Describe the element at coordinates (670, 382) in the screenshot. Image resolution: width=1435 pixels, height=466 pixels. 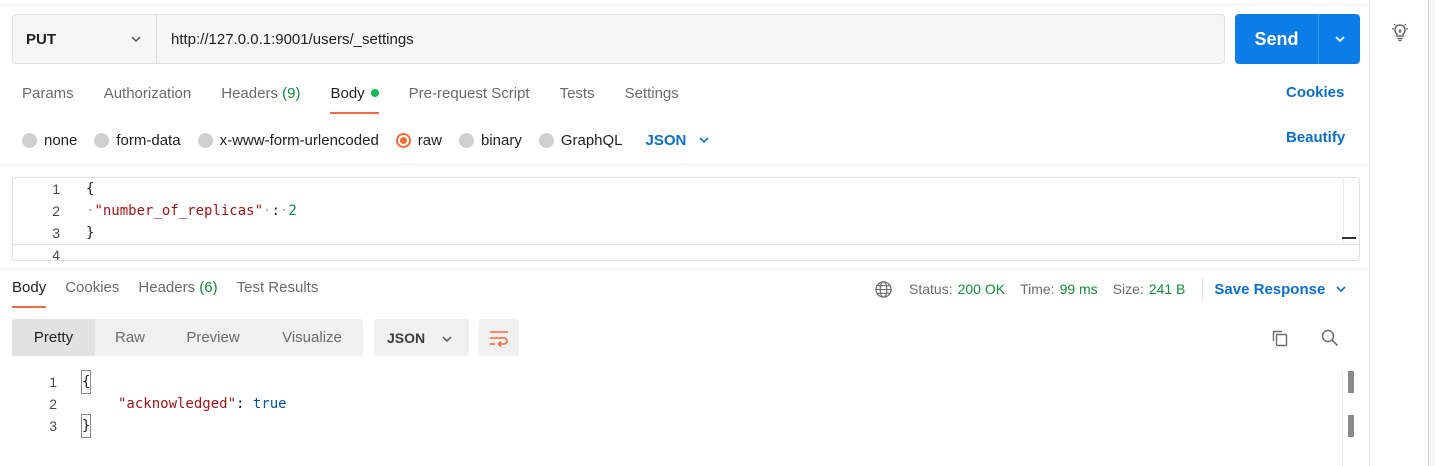
I see `response-line: 1 {` at that location.